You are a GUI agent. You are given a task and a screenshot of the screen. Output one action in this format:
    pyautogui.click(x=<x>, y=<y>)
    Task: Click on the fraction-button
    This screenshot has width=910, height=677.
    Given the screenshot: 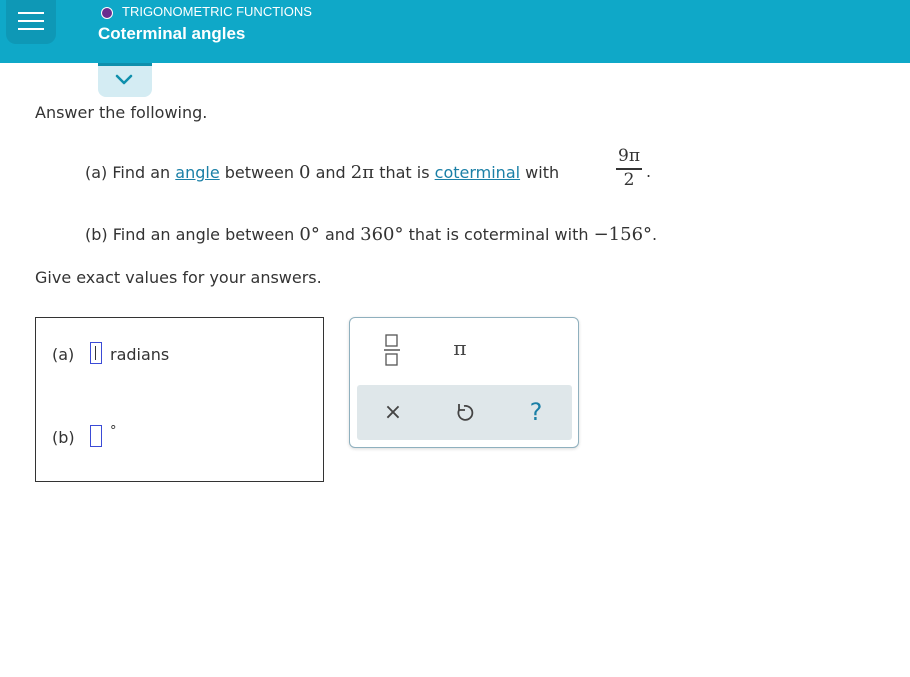 What is the action you would take?
    pyautogui.click(x=392, y=351)
    